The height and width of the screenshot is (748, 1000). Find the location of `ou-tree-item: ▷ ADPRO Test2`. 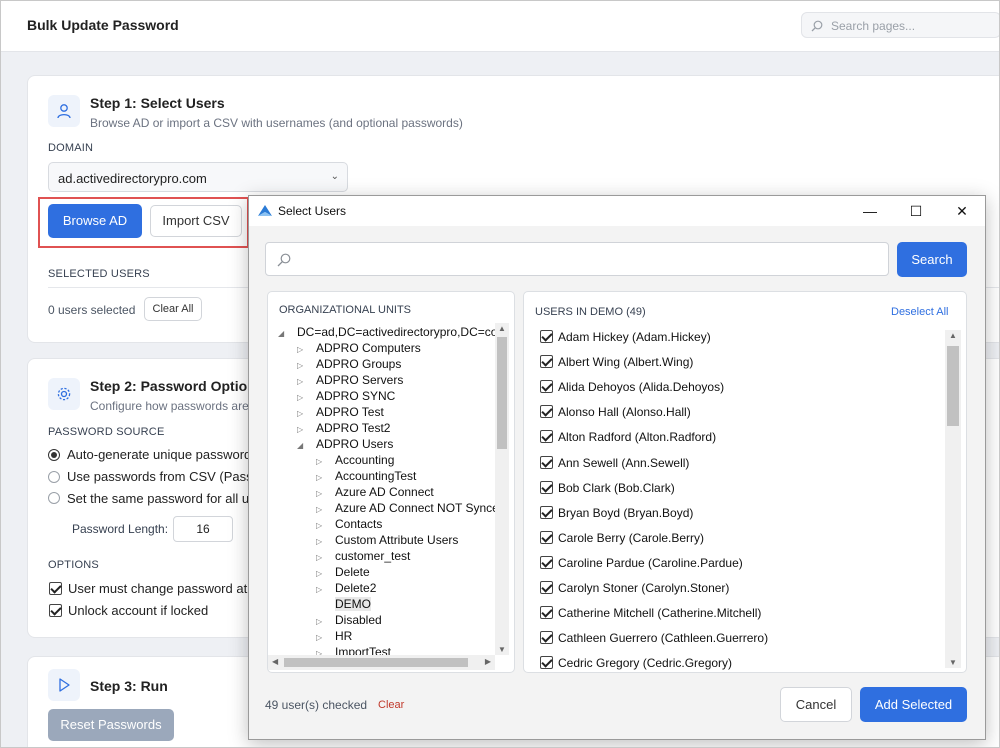

ou-tree-item: ▷ ADPRO Test2 is located at coordinates (343, 428).